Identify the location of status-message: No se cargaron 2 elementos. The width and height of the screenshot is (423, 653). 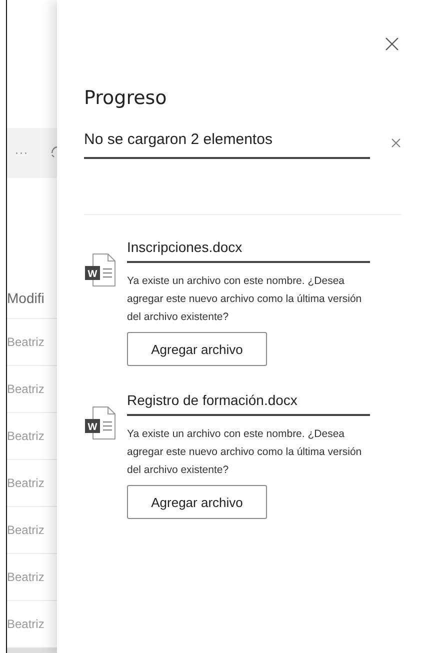
(227, 143).